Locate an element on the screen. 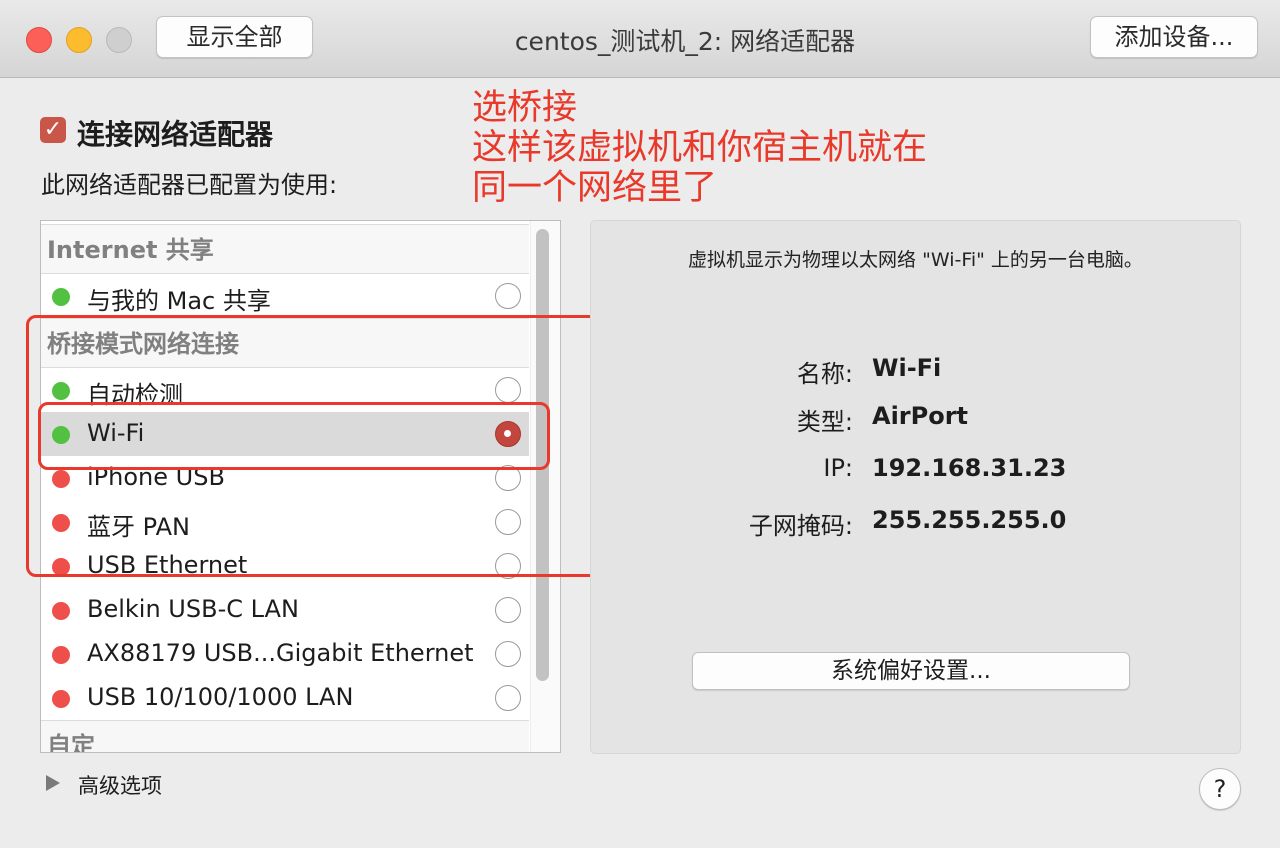  adapter-row: Belkin USB-C LAN is located at coordinates (285, 610).